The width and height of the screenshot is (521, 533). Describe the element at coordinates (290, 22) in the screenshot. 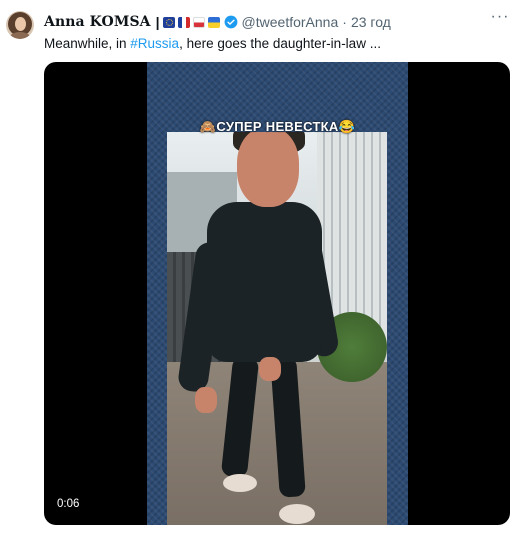

I see `author-handle: @tweetforAnna` at that location.